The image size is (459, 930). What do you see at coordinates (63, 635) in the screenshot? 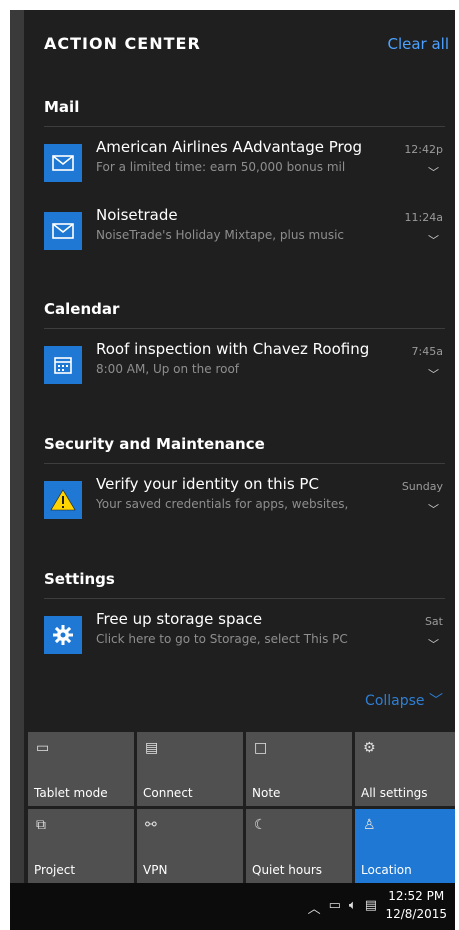
I see `gear-icon` at bounding box center [63, 635].